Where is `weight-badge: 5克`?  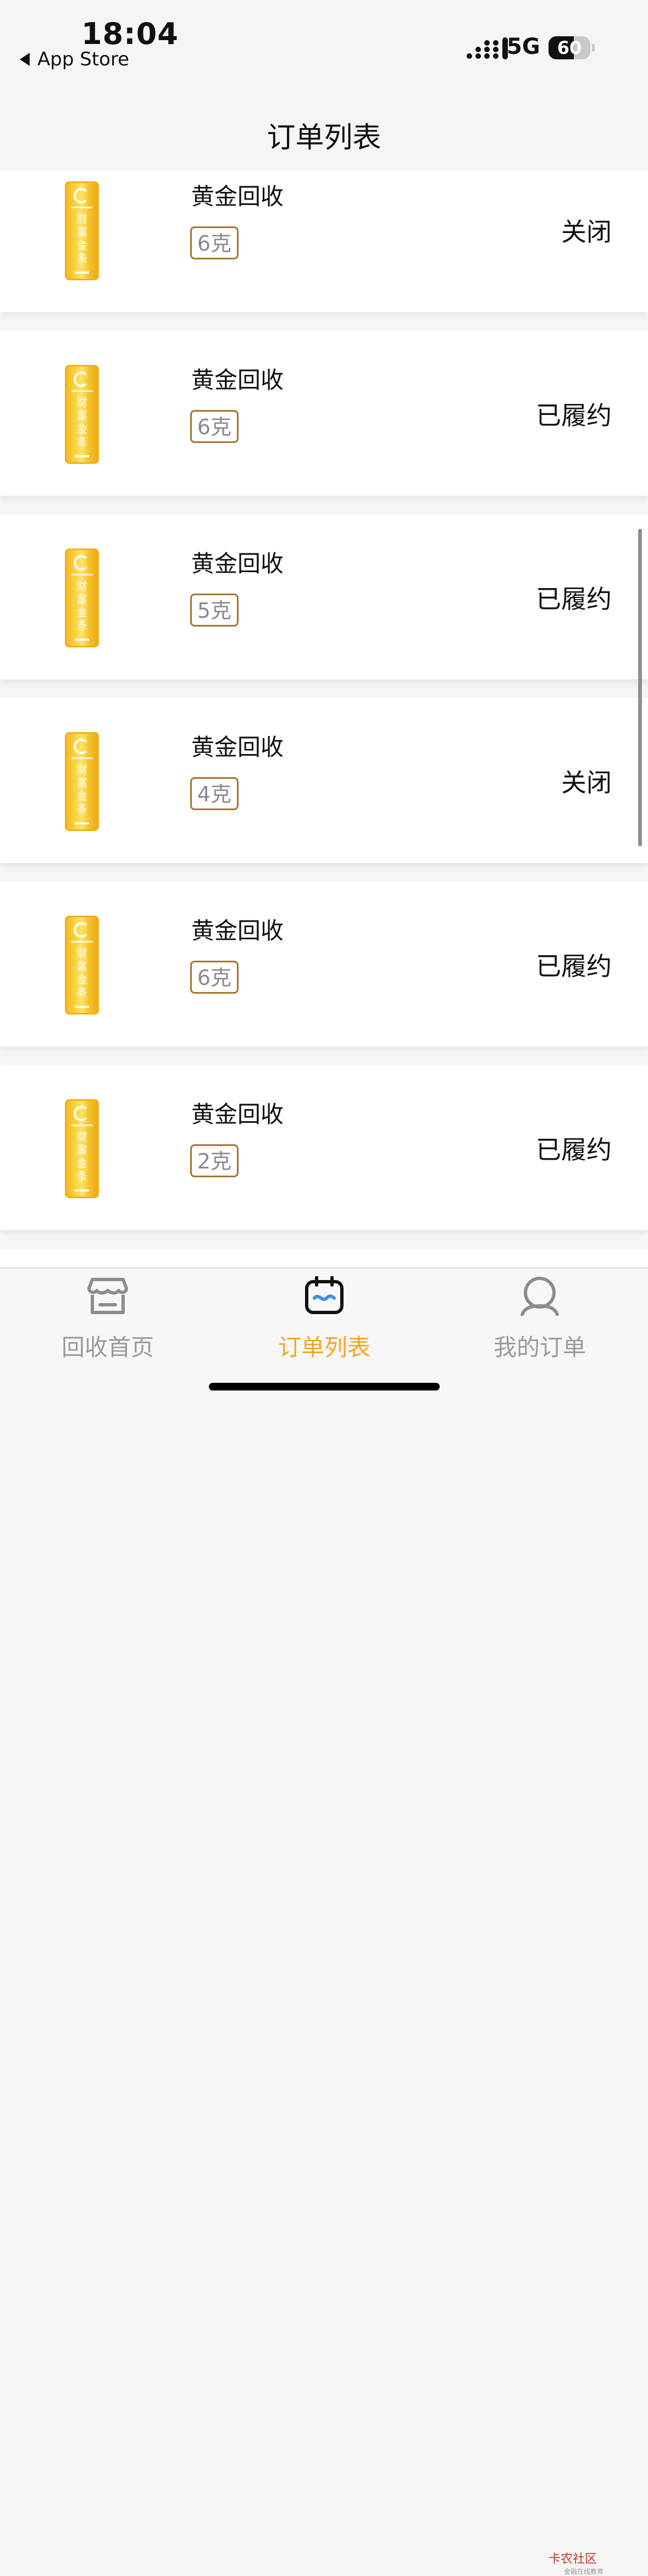
weight-badge: 5克 is located at coordinates (214, 610).